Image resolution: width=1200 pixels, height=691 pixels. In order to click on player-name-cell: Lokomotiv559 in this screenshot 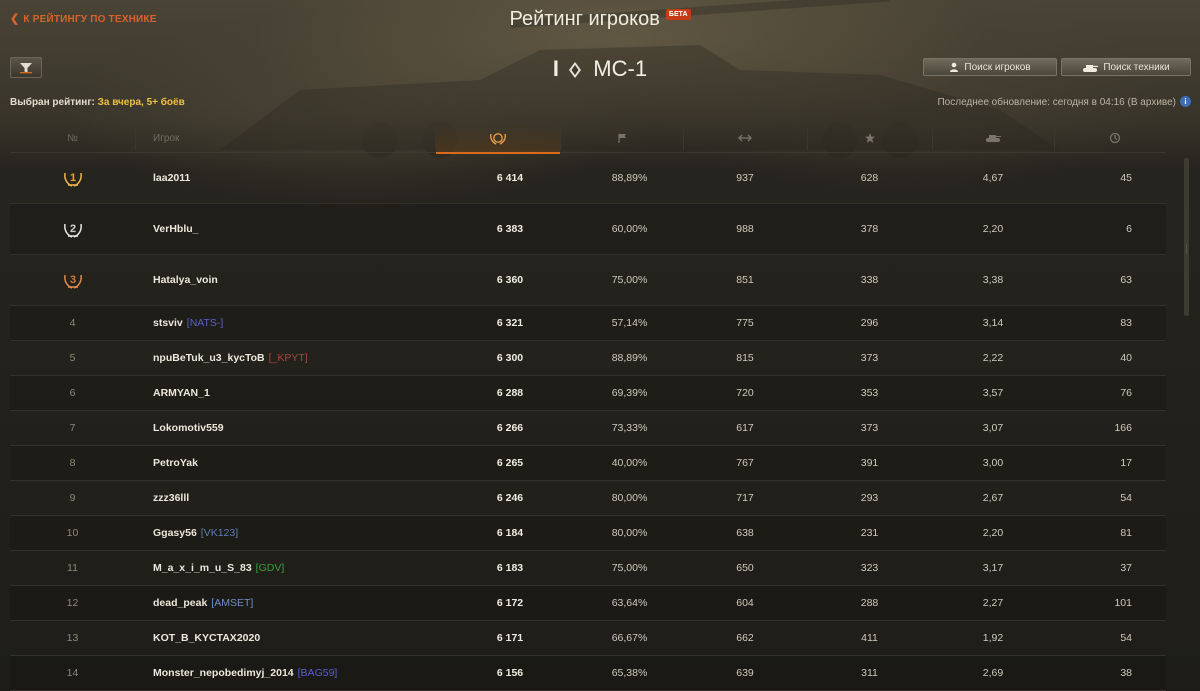, I will do `click(188, 428)`.